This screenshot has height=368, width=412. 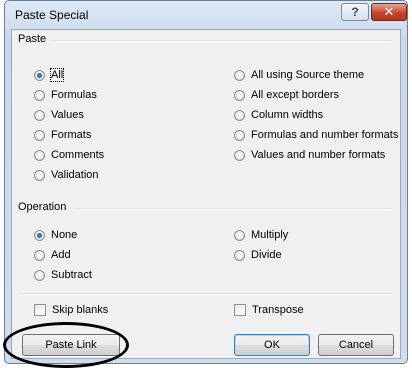 I want to click on operation-group-label: Operation, so click(x=42, y=207).